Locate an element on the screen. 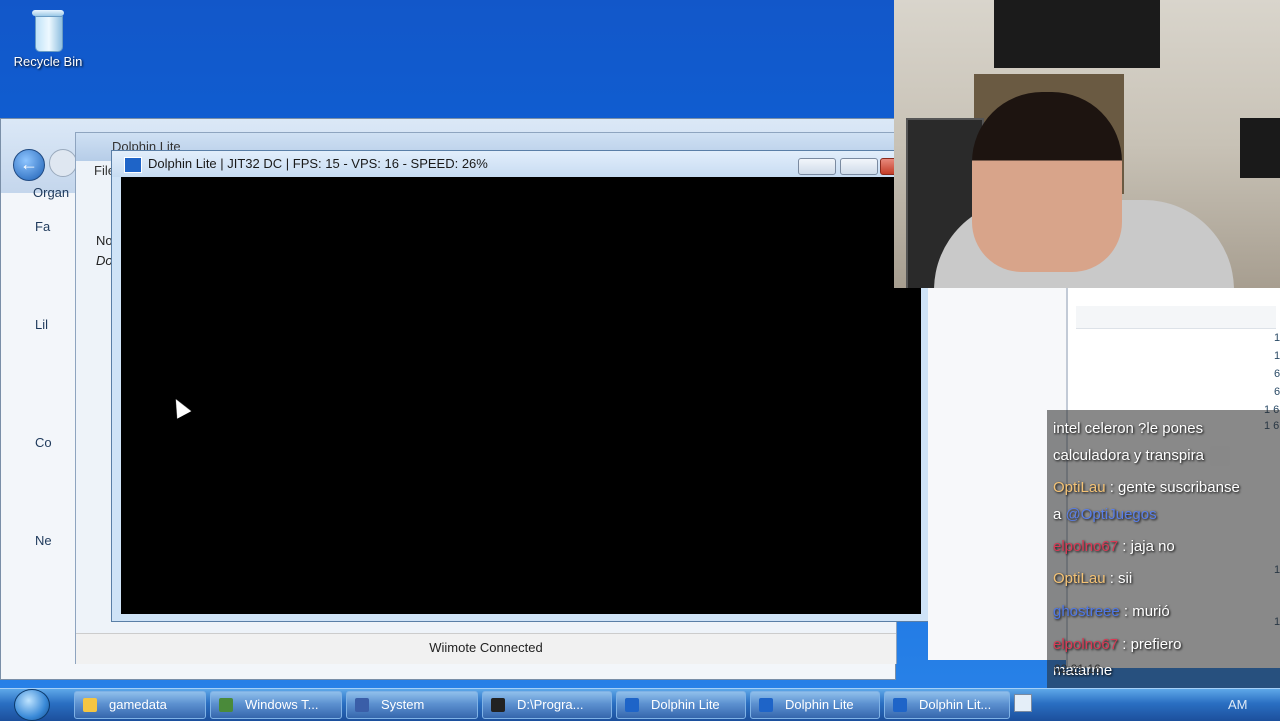 The height and width of the screenshot is (721, 1280). taskbar-label: System is located at coordinates (403, 704).